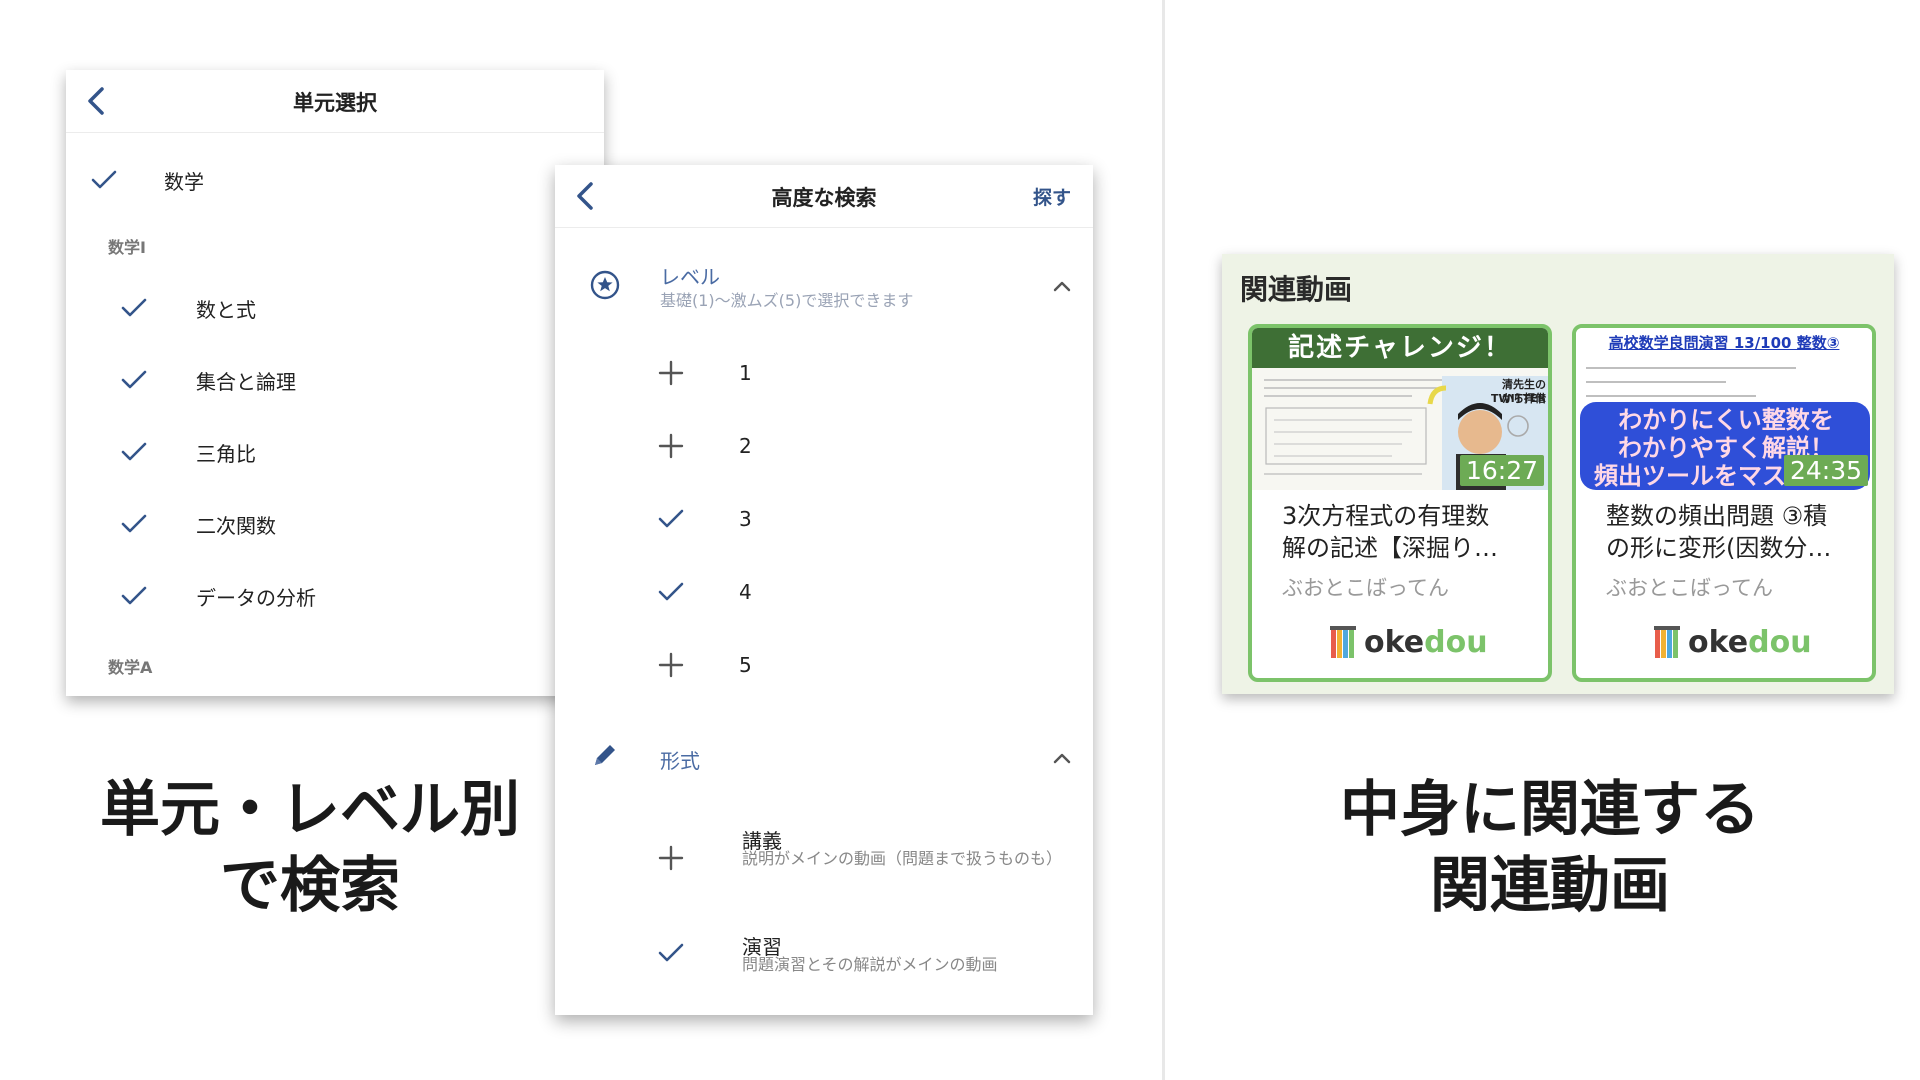 This screenshot has height=1080, width=1920. I want to click on level-section-title: レベル, so click(690, 277).